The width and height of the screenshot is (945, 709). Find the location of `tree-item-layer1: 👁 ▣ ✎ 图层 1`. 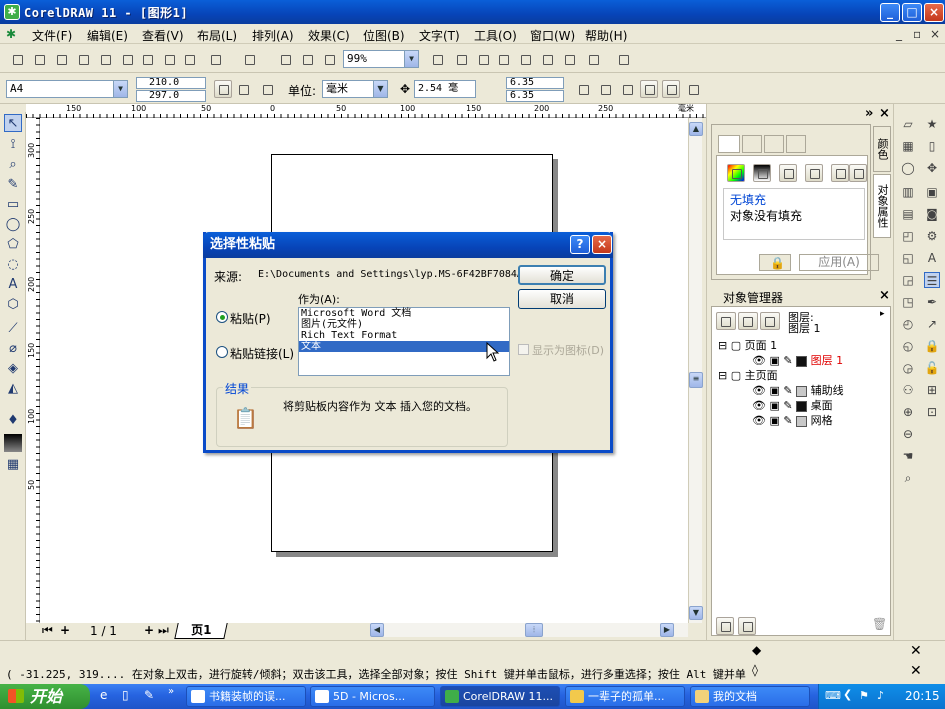

tree-item-layer1: 👁 ▣ ✎ 图层 1 is located at coordinates (797, 360).